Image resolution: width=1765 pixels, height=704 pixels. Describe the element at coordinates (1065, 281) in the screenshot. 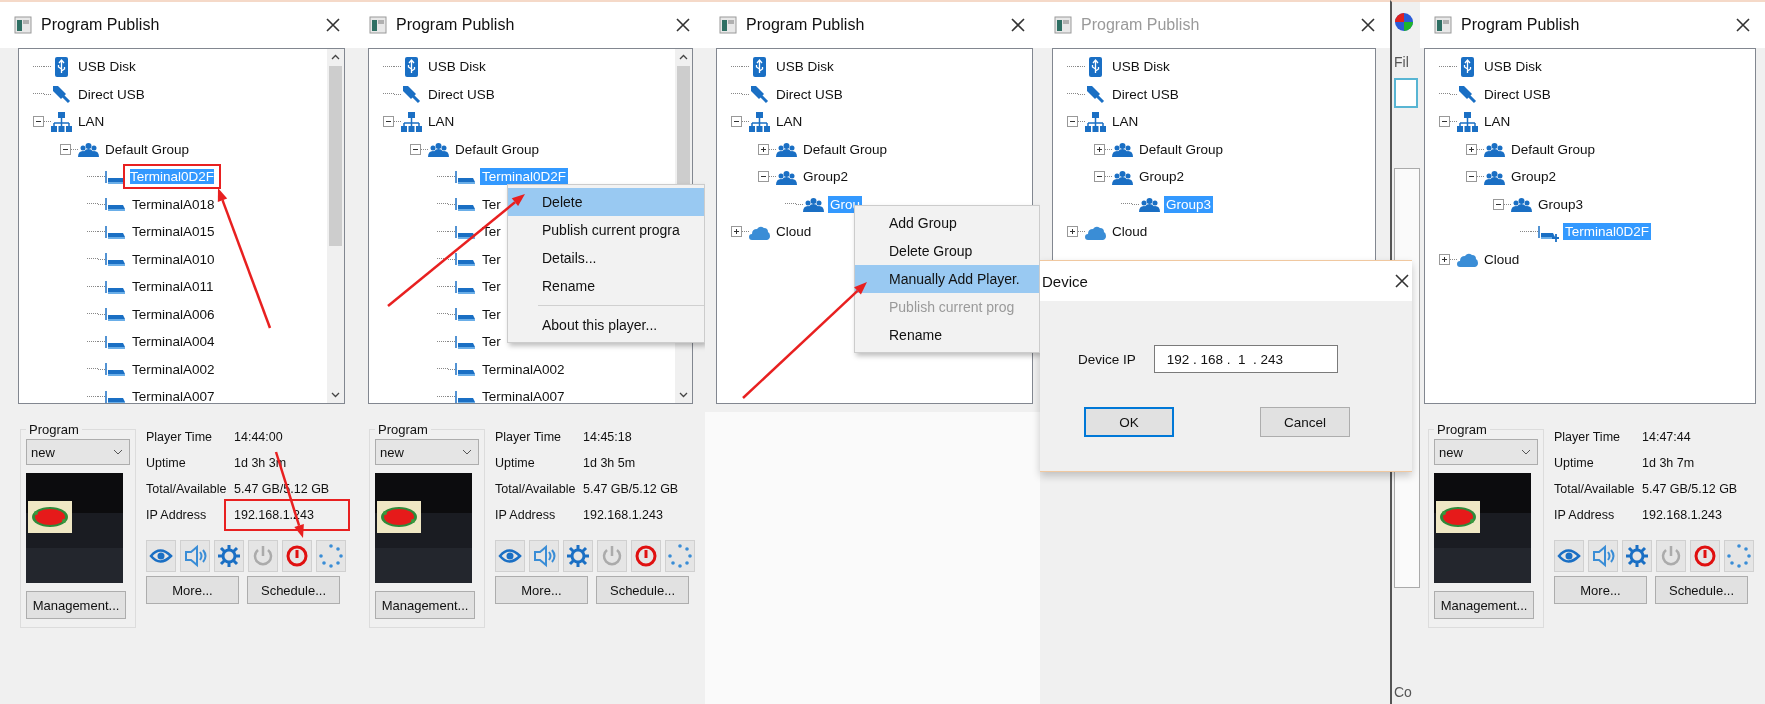

I see `dialog-title: Device` at that location.